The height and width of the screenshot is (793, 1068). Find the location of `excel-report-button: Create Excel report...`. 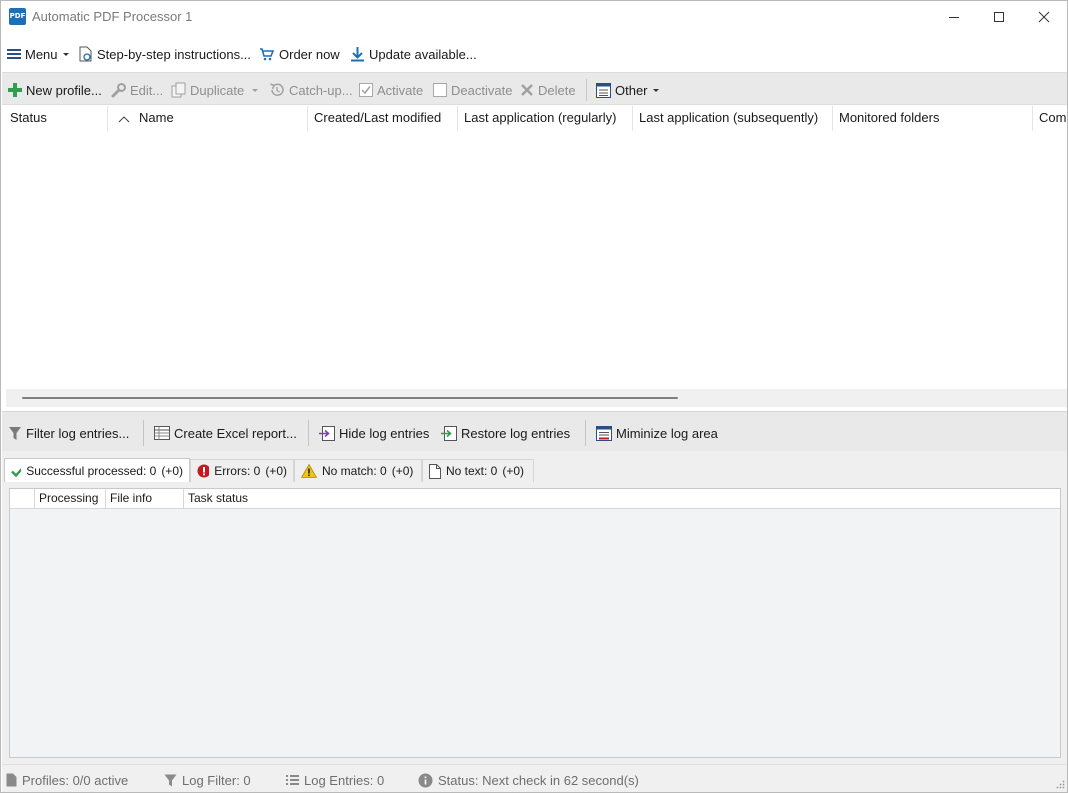

excel-report-button: Create Excel report... is located at coordinates (225, 433).